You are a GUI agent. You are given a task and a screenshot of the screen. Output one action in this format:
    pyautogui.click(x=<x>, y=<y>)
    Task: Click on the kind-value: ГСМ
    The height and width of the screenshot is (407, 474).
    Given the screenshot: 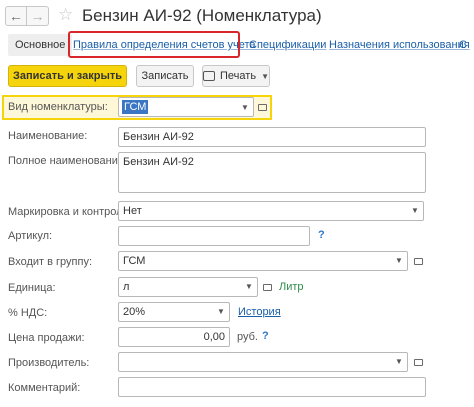 What is the action you would take?
    pyautogui.click(x=135, y=107)
    